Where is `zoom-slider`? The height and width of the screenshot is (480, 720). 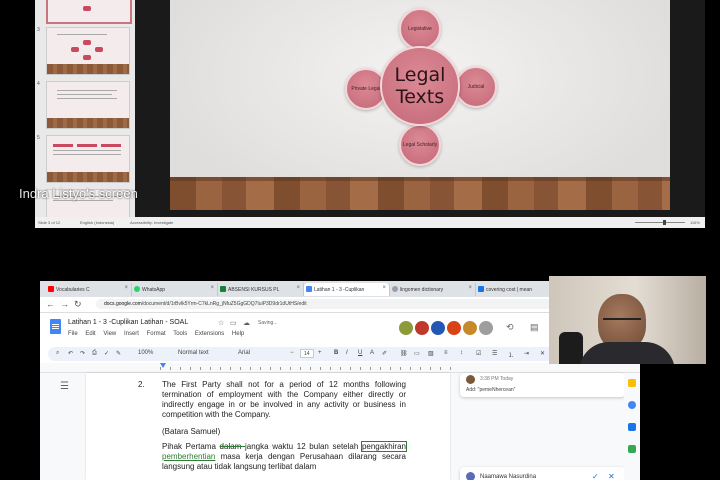
zoom-slider is located at coordinates (660, 222).